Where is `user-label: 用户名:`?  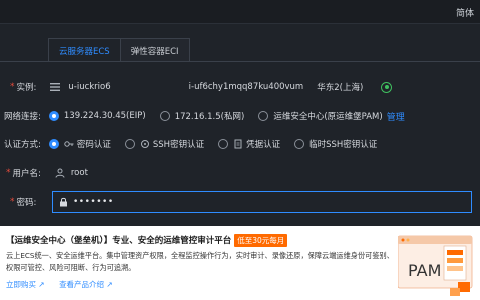 user-label: 用户名: is located at coordinates (26, 174).